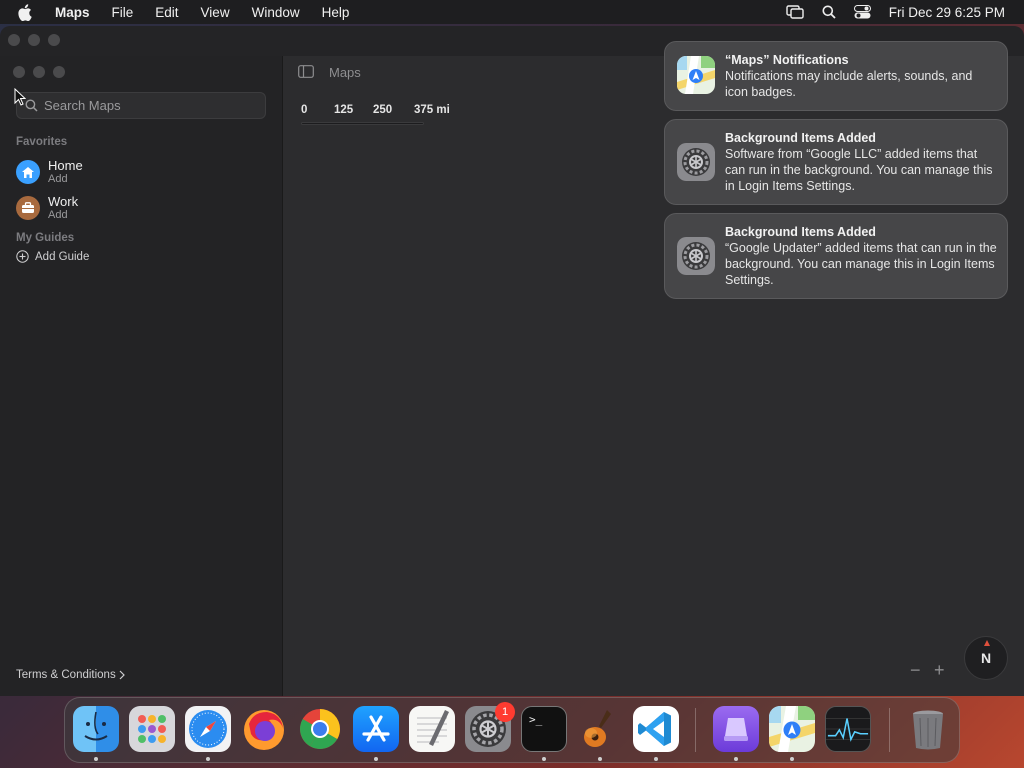 This screenshot has height=768, width=1024. I want to click on zoom-in-button: +, so click(939, 670).